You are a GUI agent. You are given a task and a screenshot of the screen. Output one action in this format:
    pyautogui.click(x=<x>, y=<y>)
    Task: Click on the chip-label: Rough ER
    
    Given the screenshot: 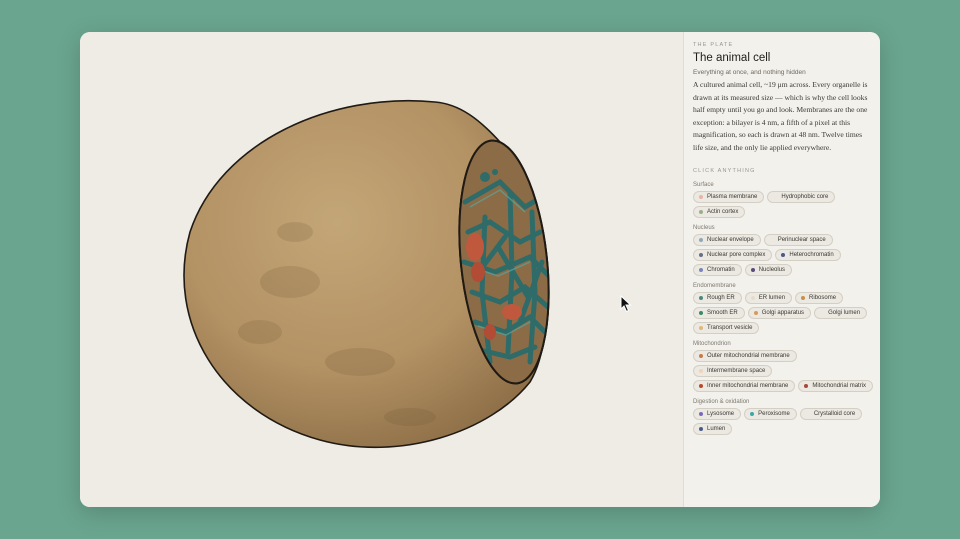 What is the action you would take?
    pyautogui.click(x=721, y=298)
    